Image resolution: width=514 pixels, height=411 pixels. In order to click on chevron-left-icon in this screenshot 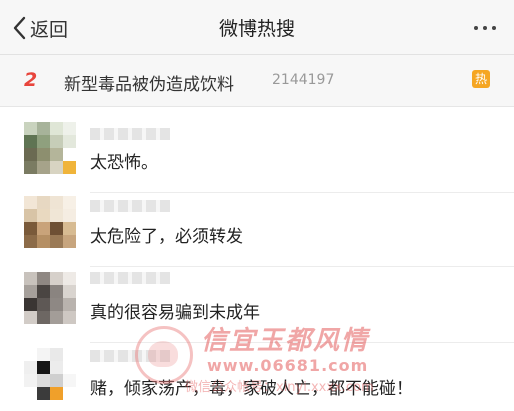, I will do `click(19, 28)`.